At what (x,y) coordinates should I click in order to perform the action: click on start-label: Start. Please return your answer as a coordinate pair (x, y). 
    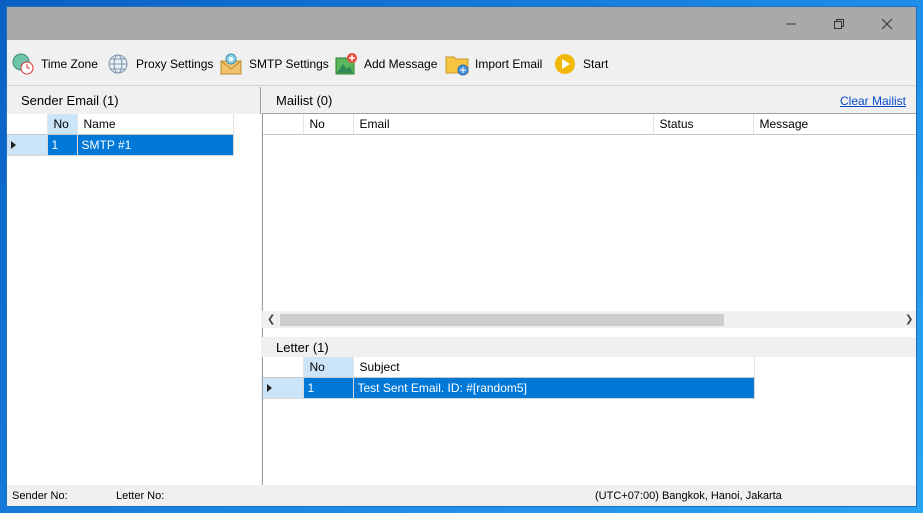
    Looking at the image, I should click on (596, 64).